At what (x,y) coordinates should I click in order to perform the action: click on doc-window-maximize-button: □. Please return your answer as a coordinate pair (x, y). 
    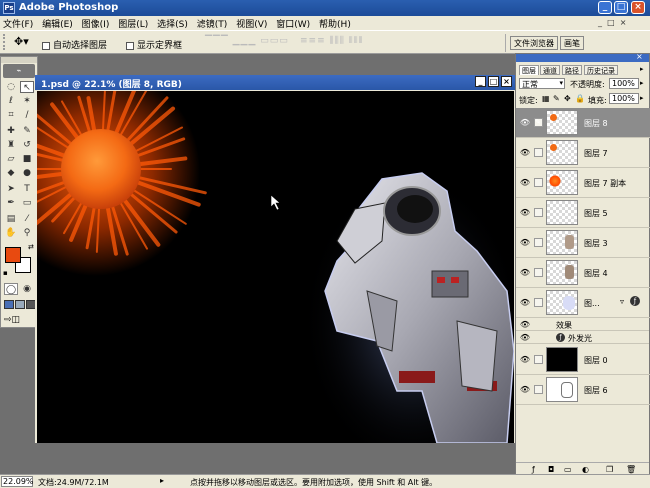
    Looking at the image, I should click on (493, 81).